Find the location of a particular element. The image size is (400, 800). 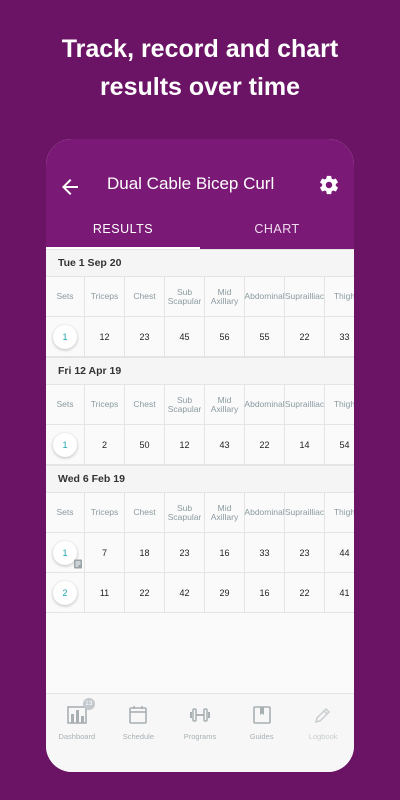

table-row: 1 2 50 12 43 22 14 54 is located at coordinates (200, 444).